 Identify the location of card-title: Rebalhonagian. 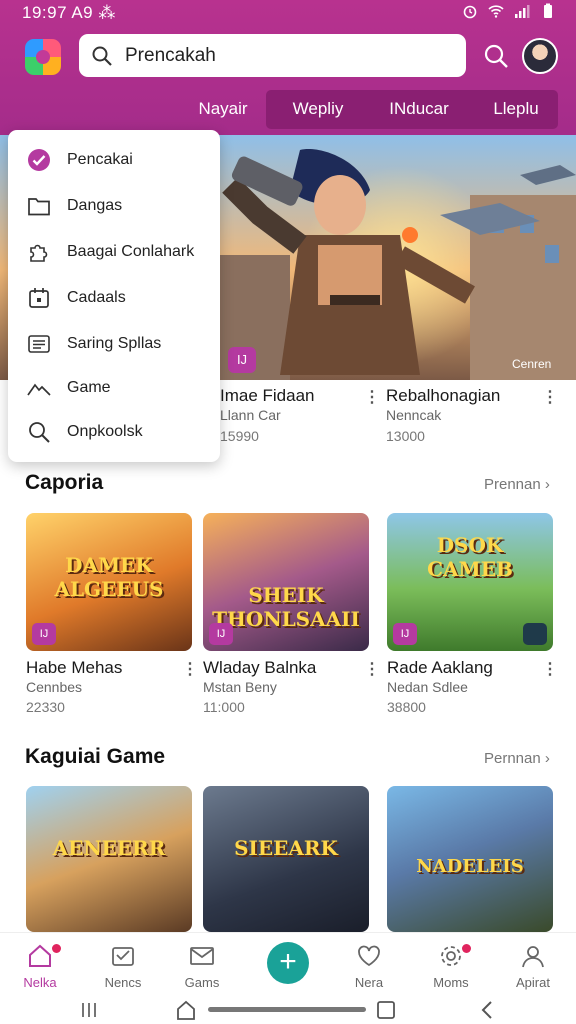
(443, 396).